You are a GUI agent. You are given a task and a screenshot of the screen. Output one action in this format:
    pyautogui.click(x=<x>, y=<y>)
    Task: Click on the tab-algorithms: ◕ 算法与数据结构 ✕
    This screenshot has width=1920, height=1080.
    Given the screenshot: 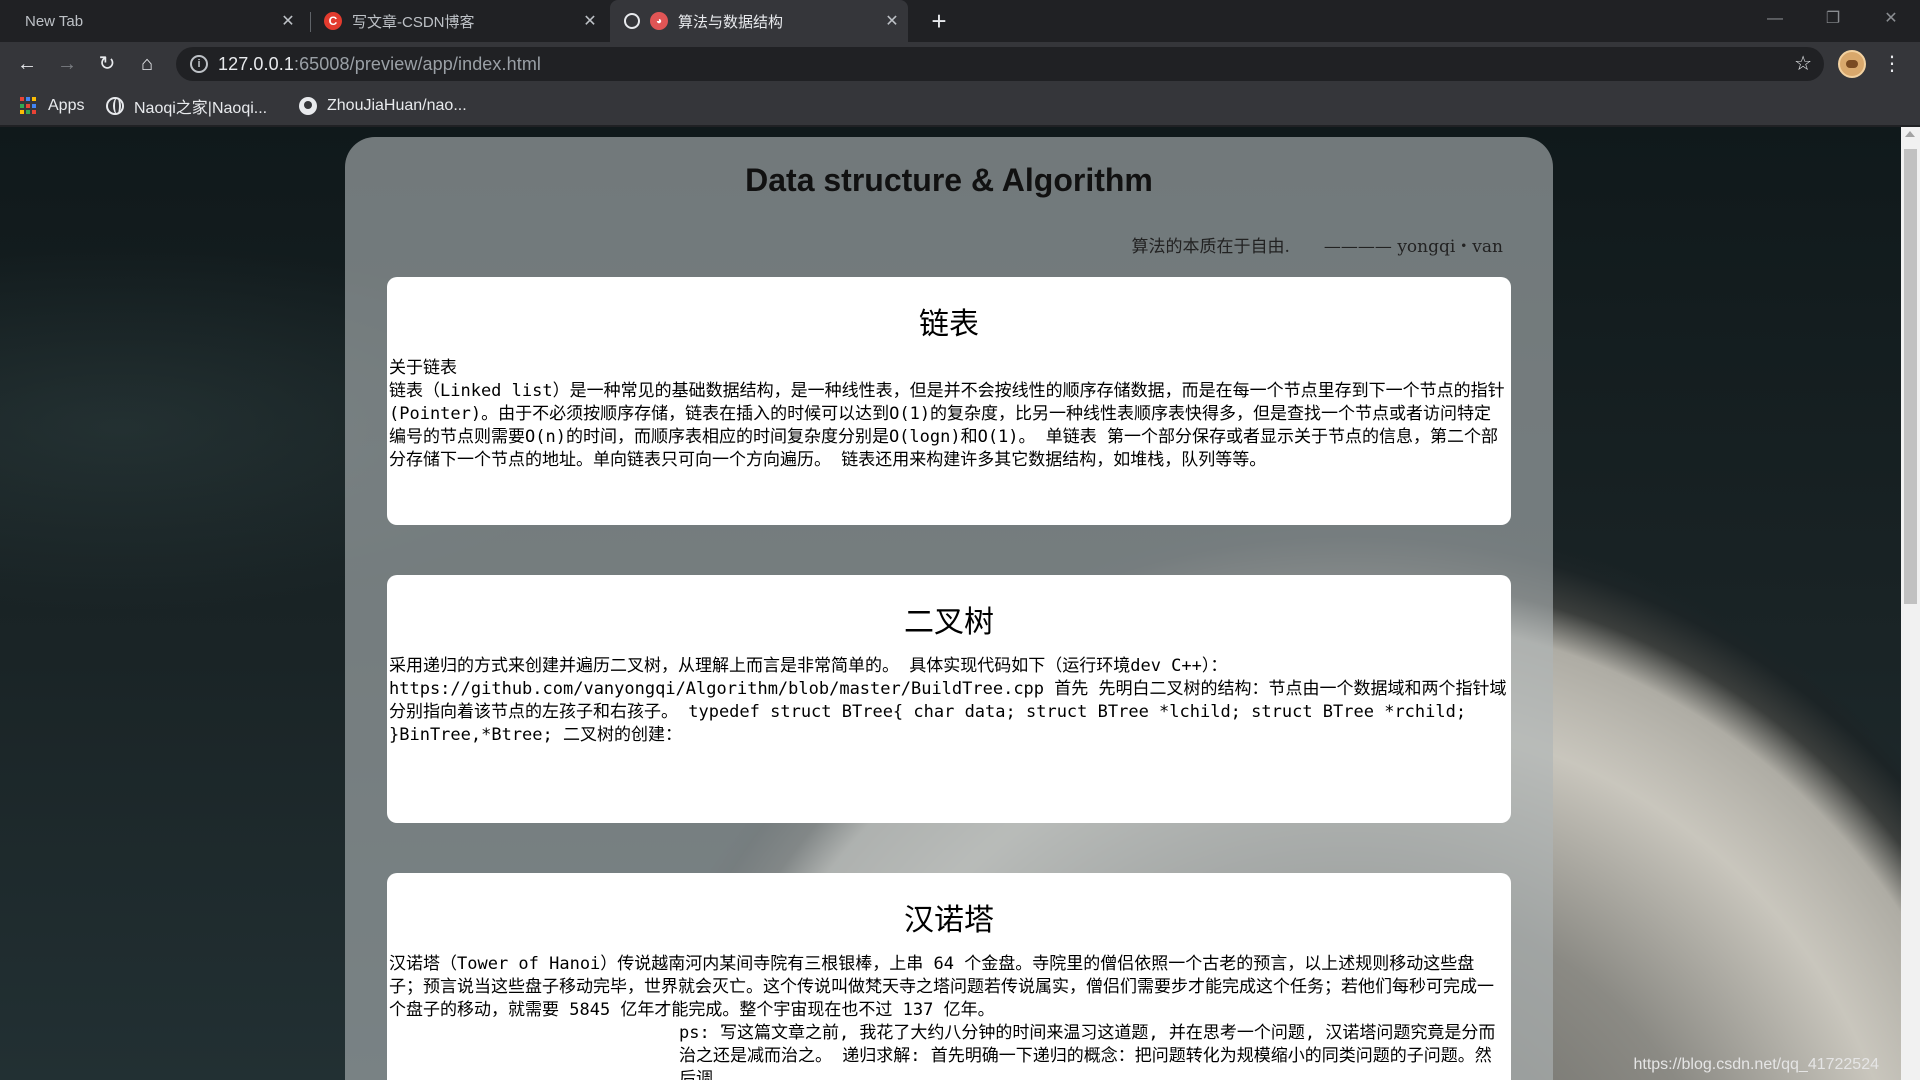 What is the action you would take?
    pyautogui.click(x=759, y=21)
    